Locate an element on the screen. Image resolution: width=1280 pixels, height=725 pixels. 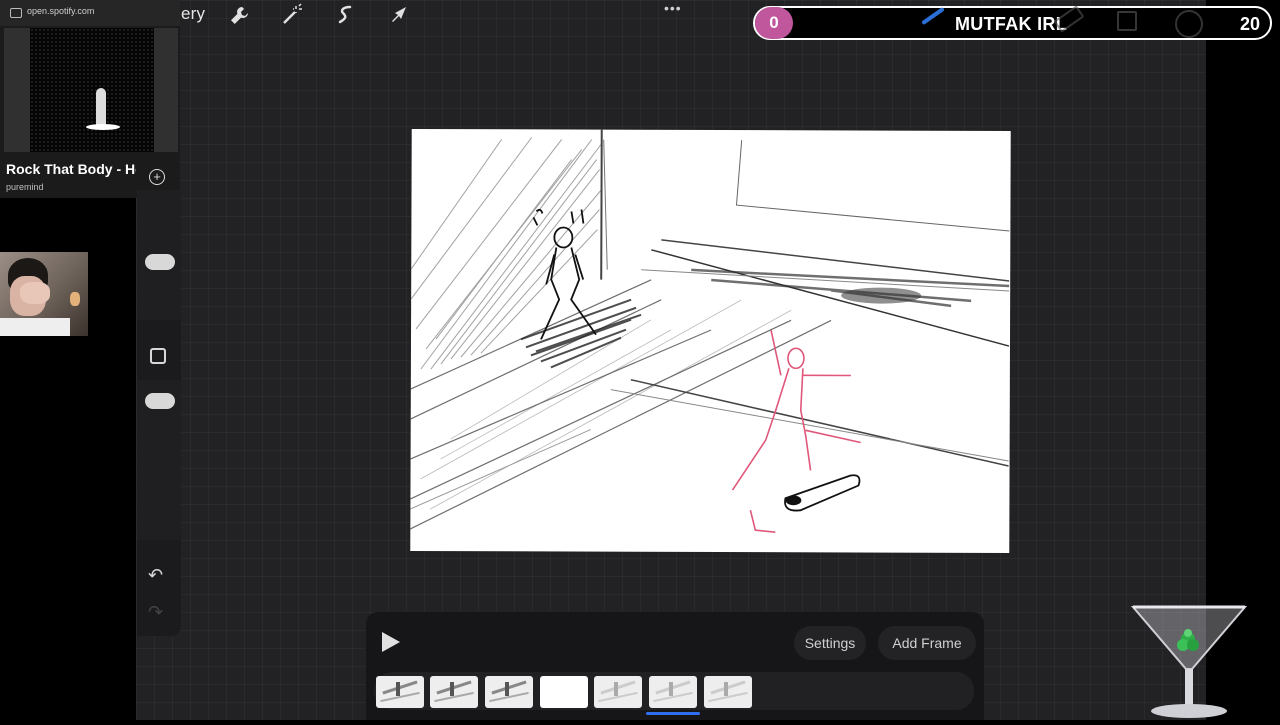
song-title: Rock That Body - He is located at coordinates (71, 169).